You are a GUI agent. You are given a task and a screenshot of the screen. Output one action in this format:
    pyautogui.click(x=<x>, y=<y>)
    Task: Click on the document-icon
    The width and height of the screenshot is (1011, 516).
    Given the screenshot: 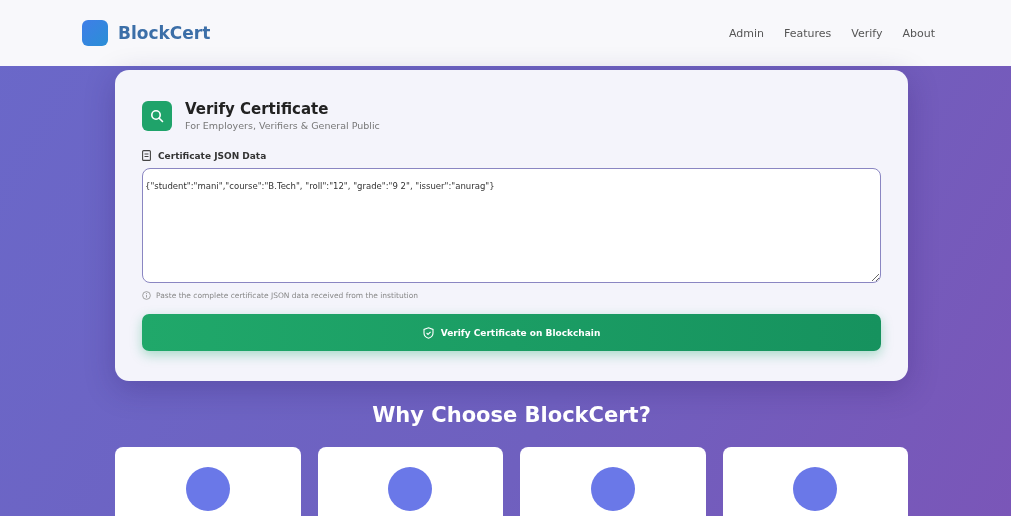 What is the action you would take?
    pyautogui.click(x=146, y=155)
    